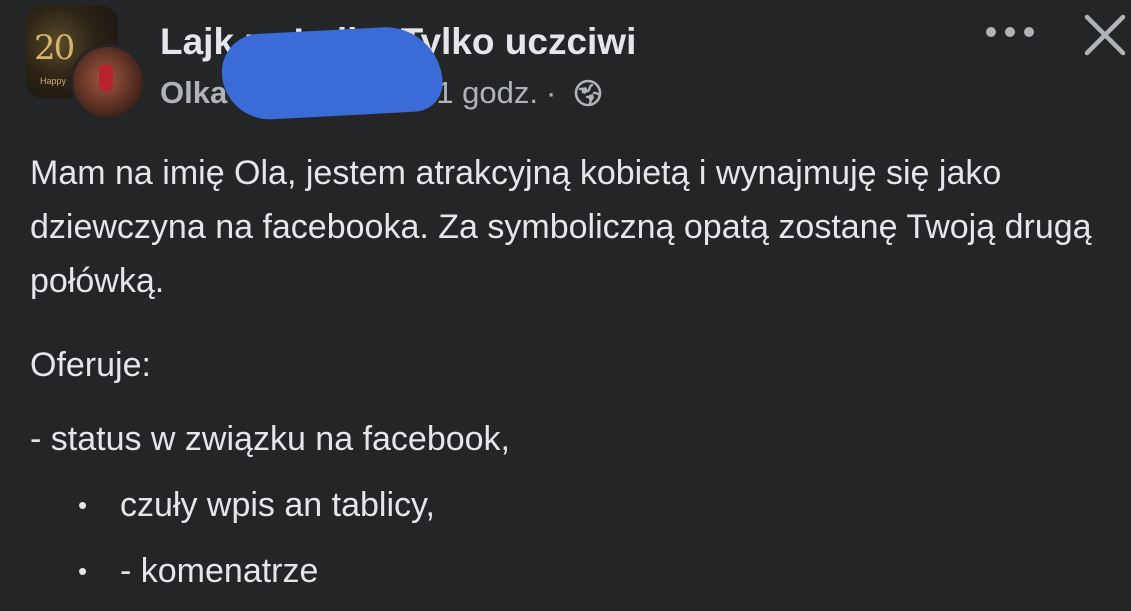 Image resolution: width=1131 pixels, height=611 pixels. What do you see at coordinates (592, 505) in the screenshot?
I see `list-item: • czuły wpis an tablicy,` at bounding box center [592, 505].